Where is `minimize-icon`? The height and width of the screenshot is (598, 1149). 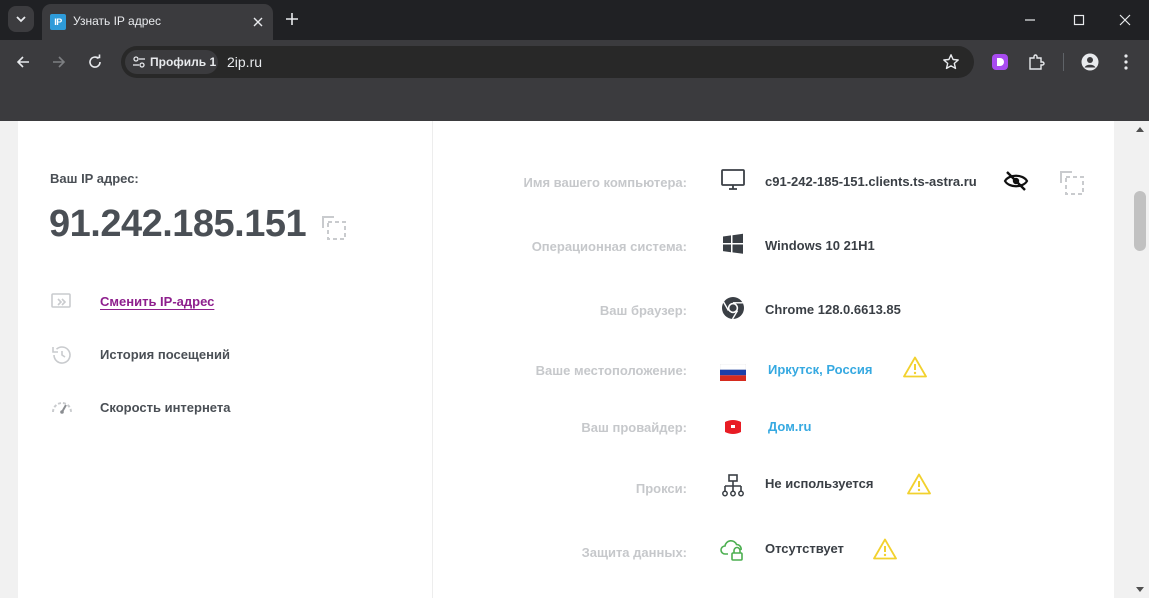
minimize-icon is located at coordinates (1030, 20).